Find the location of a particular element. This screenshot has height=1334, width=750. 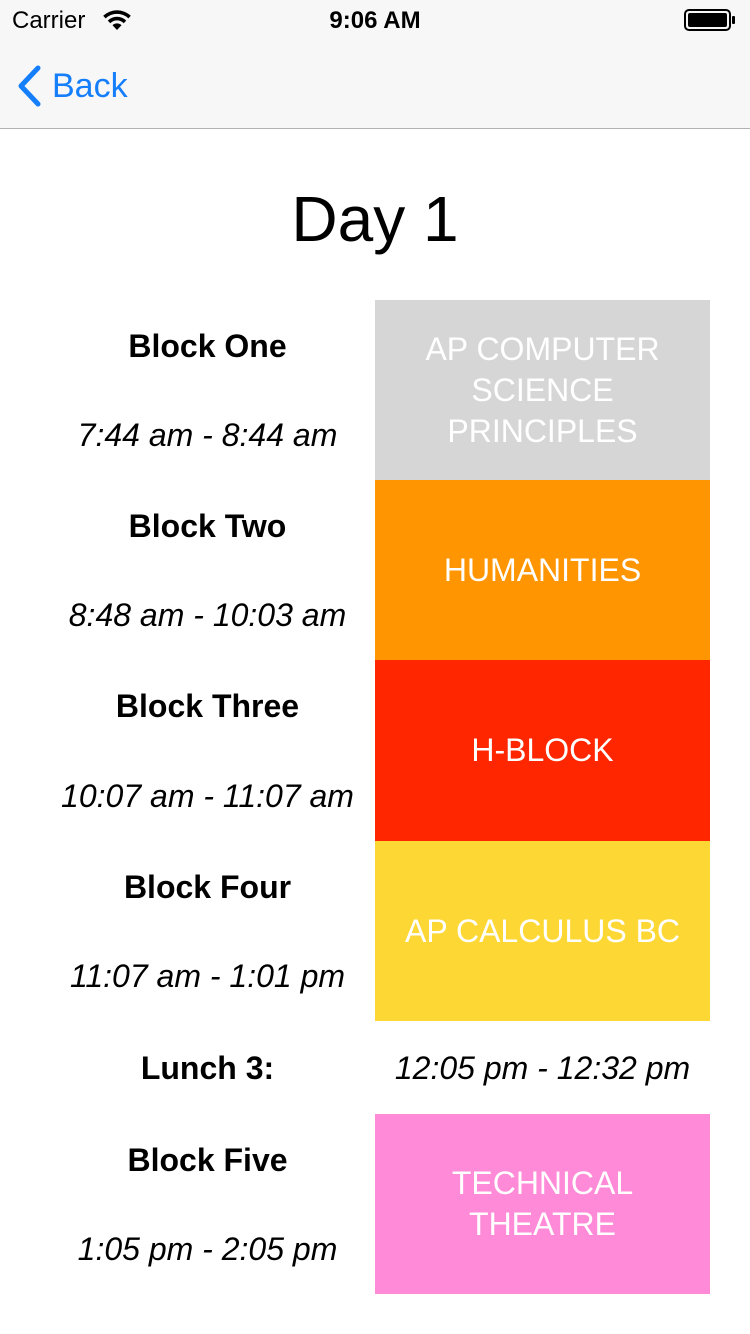

class-block-4: AP CALCULUS BC is located at coordinates (542, 931).